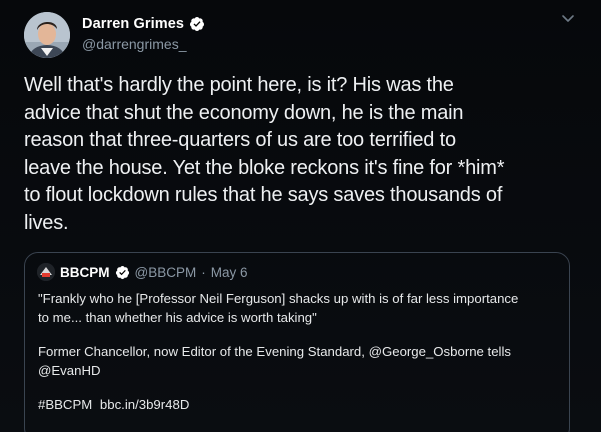  I want to click on quoted-date: May 6, so click(229, 272).